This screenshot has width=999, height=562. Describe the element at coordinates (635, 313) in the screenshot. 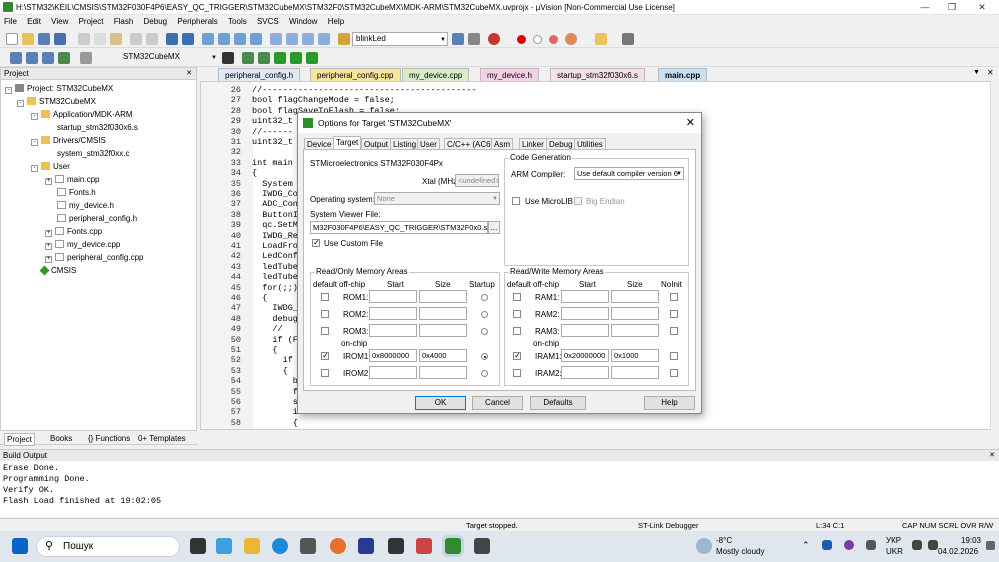

I see `ram2-size-input` at that location.